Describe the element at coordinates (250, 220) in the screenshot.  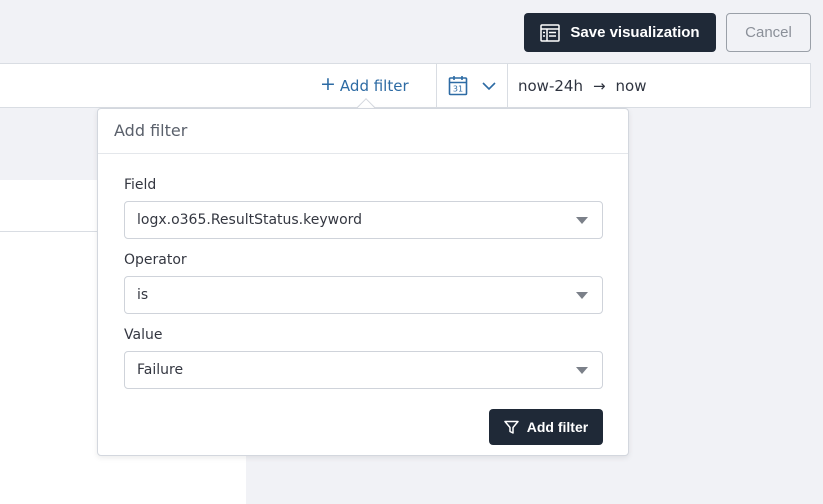
I see `field-select-value: logx.o365.ResultStatus.keyword` at that location.